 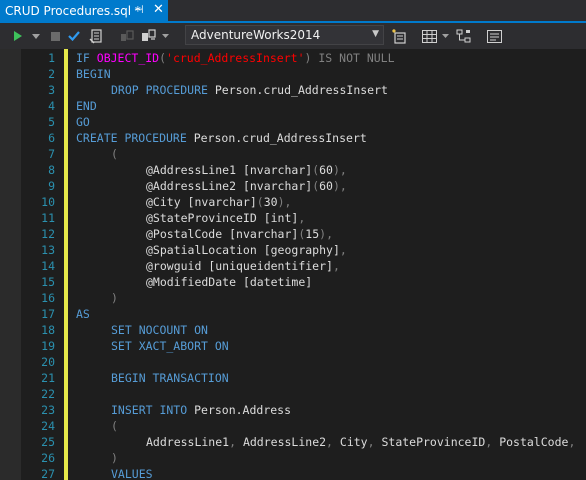 What do you see at coordinates (51, 186) in the screenshot?
I see `line-number: 9` at bounding box center [51, 186].